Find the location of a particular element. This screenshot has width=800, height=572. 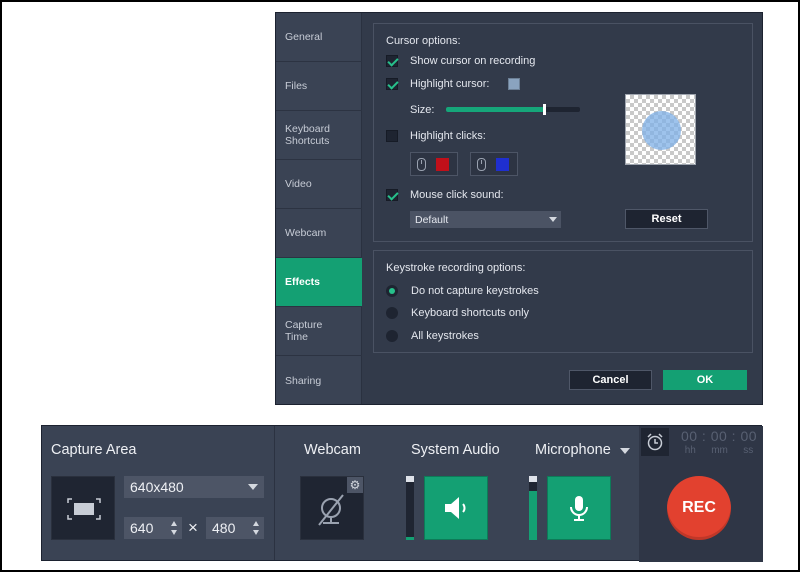

mouse-click-sound-checkbox is located at coordinates (392, 195).